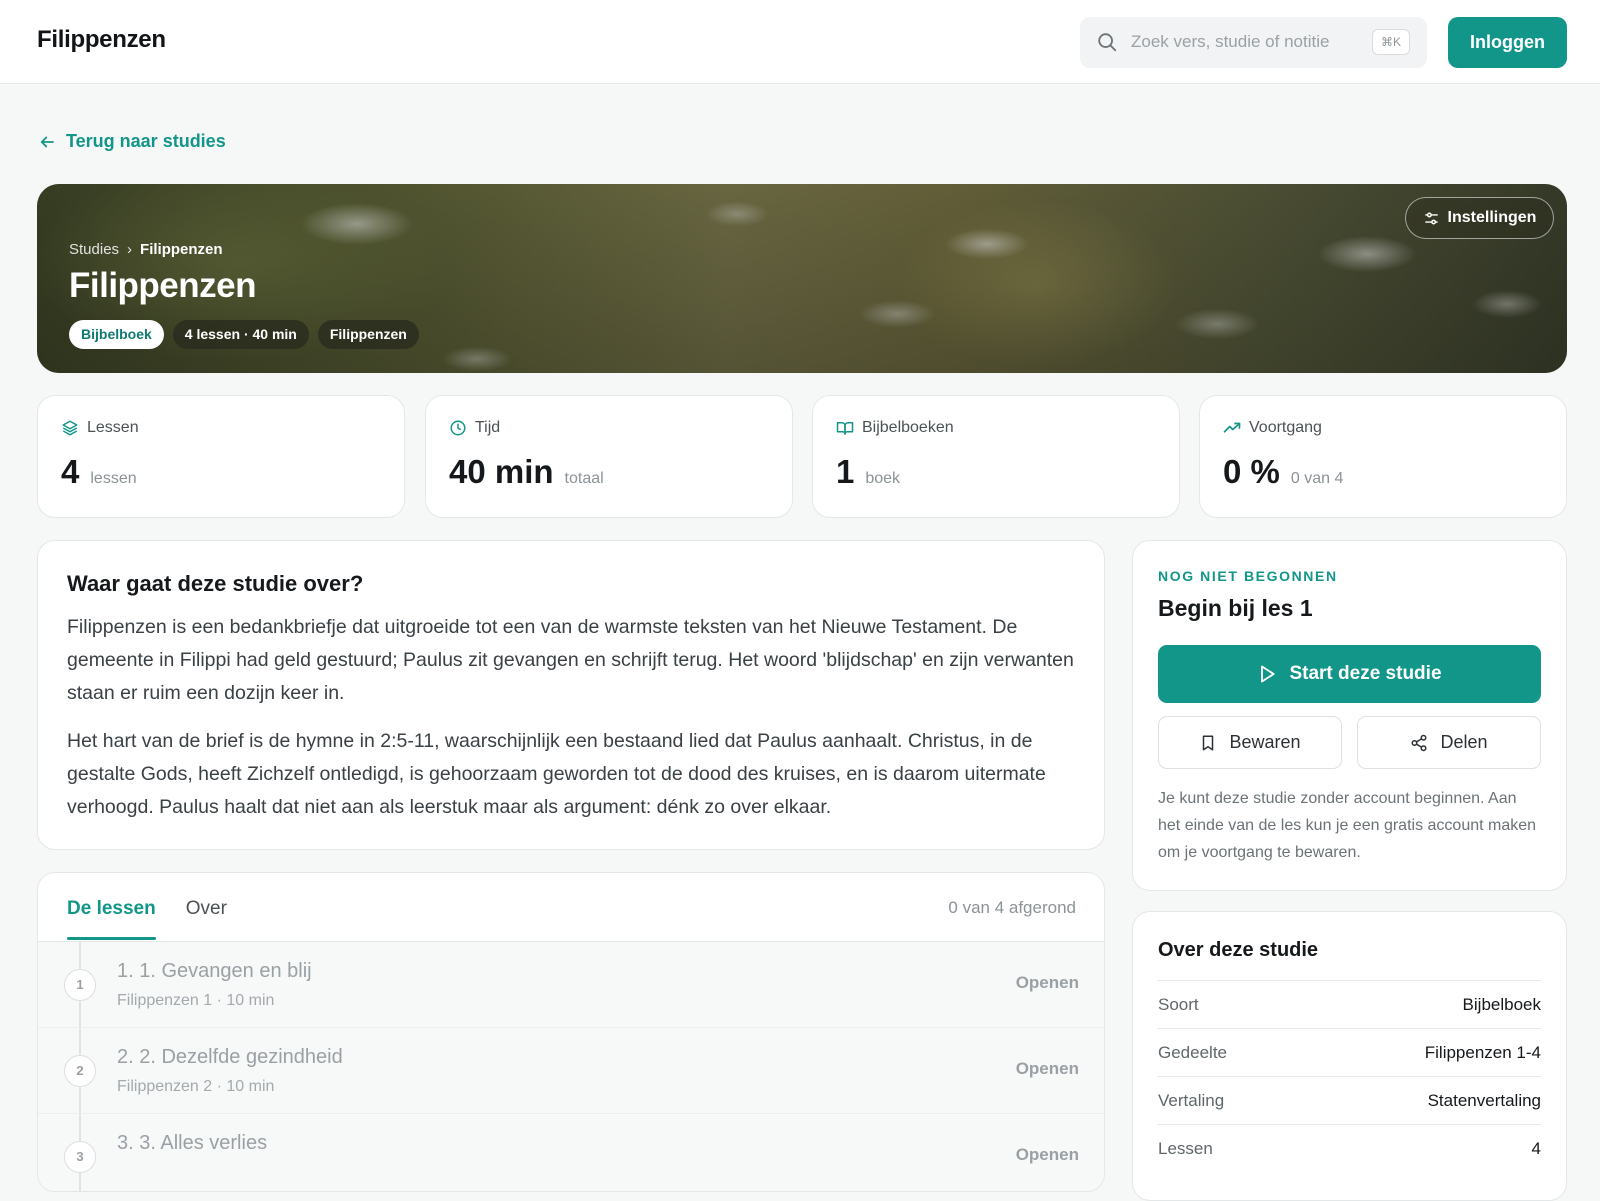 This screenshot has width=1600, height=1201. Describe the element at coordinates (609, 456) in the screenshot. I see `stat-card-time: Tijd 40 min totaal` at that location.